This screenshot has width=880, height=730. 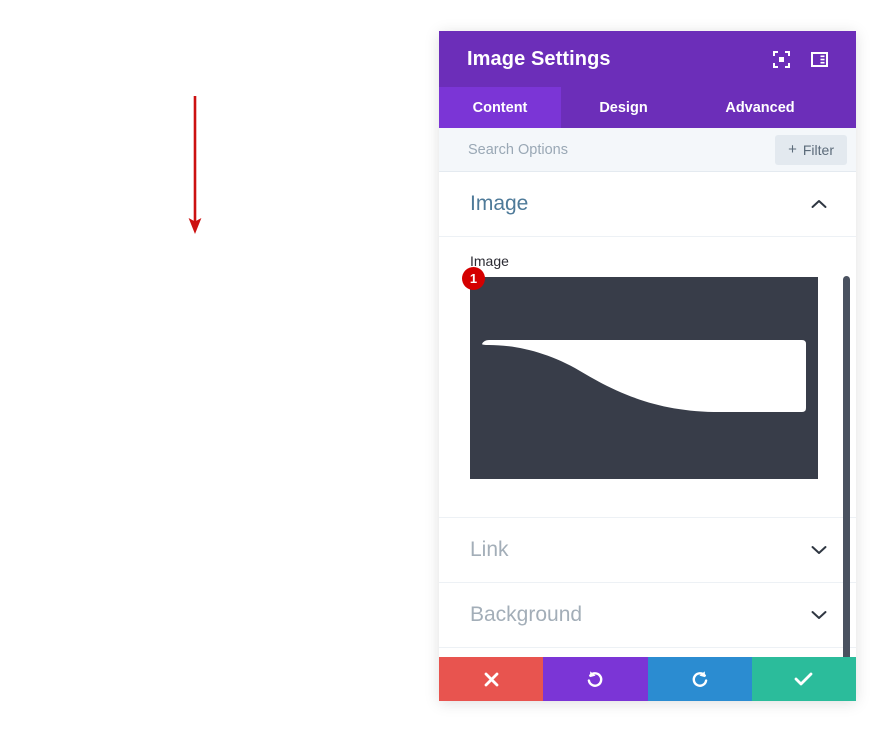 What do you see at coordinates (489, 261) in the screenshot?
I see `image-field-label: Image` at bounding box center [489, 261].